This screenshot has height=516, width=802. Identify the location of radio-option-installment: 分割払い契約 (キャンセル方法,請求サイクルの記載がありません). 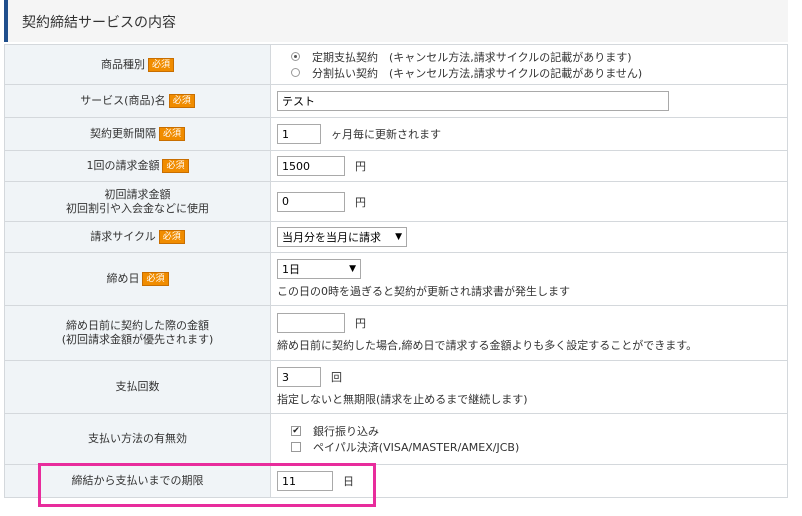
(533, 73).